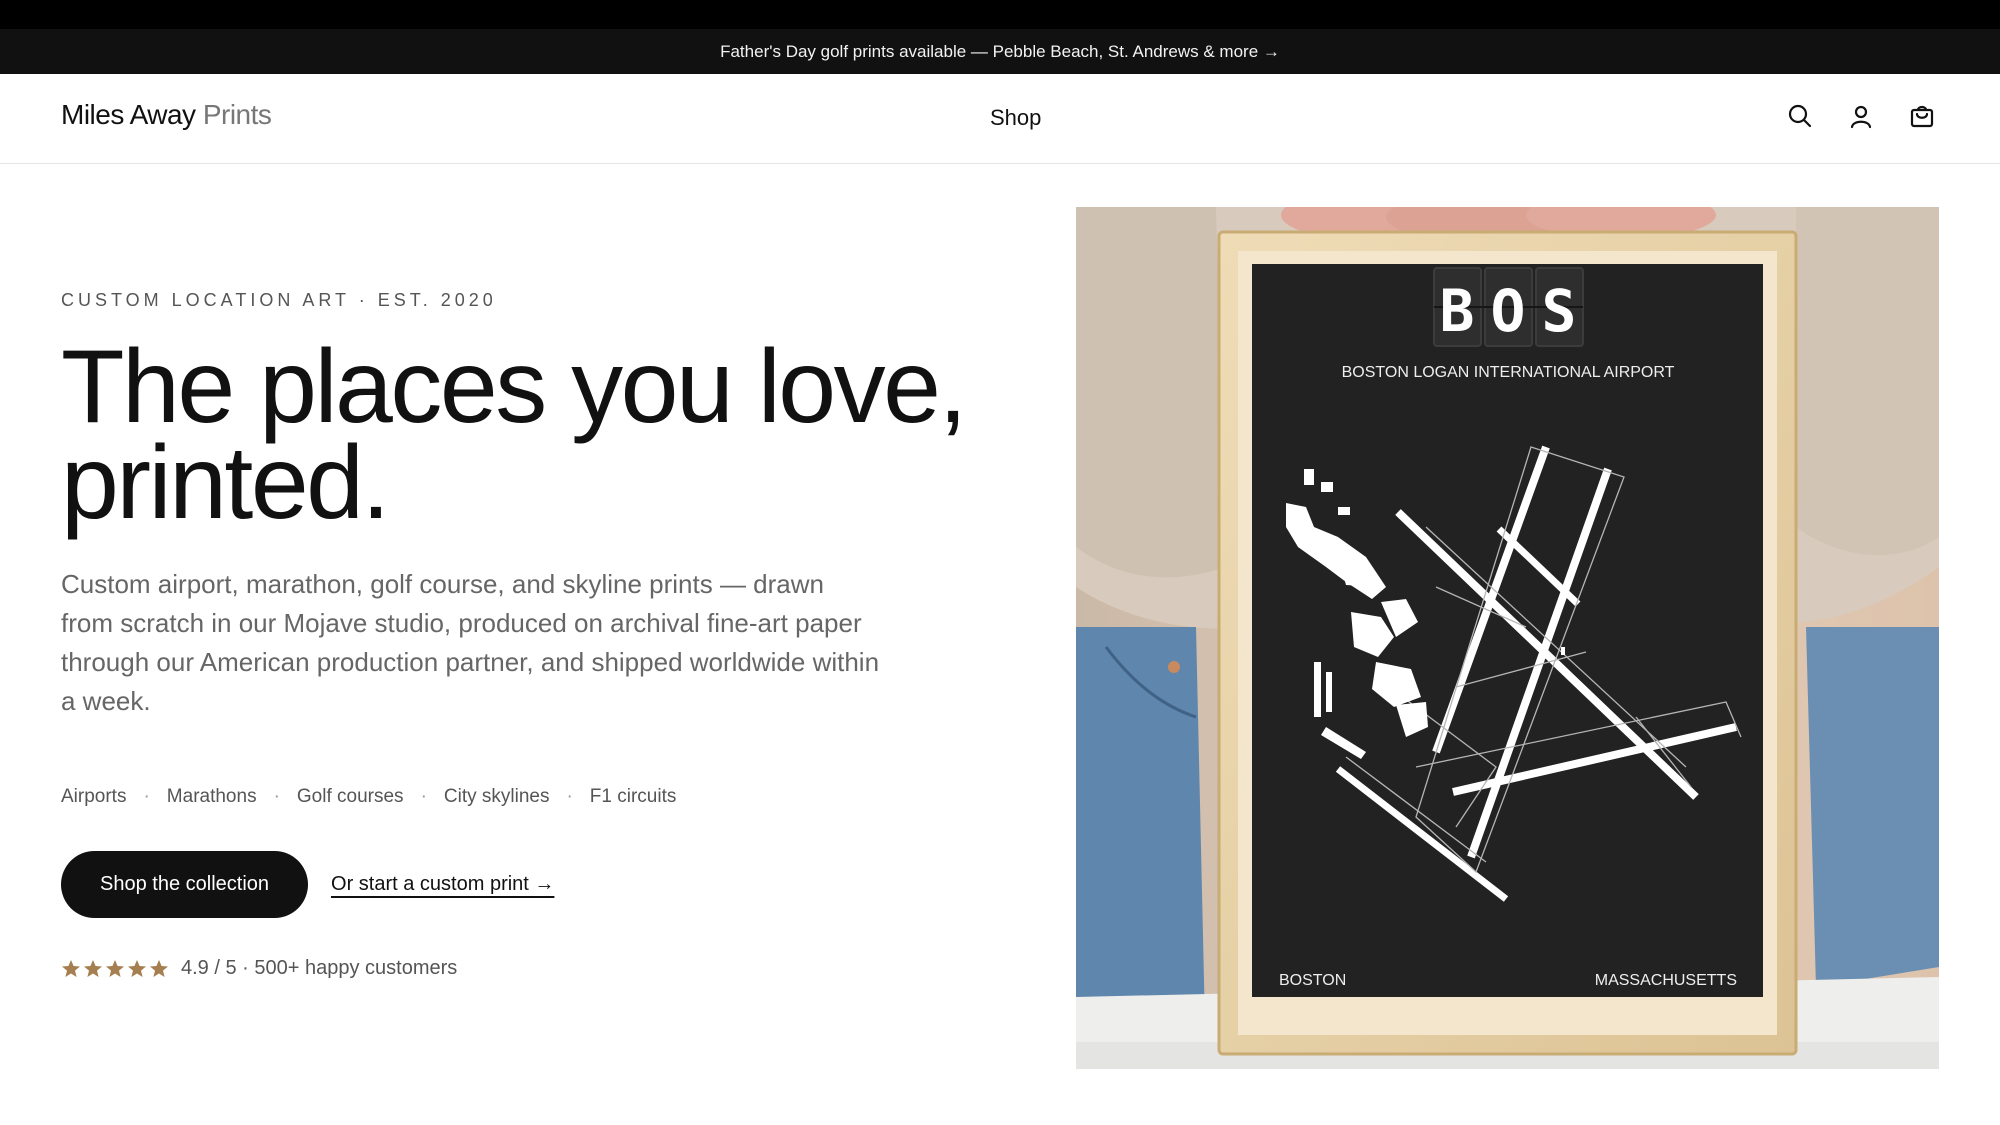 The height and width of the screenshot is (1125, 2000). I want to click on browser-top-strip, so click(1000, 14).